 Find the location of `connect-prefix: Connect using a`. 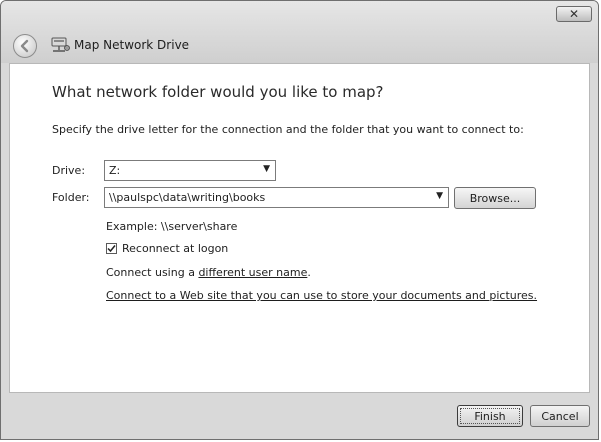

connect-prefix: Connect using a is located at coordinates (152, 272).